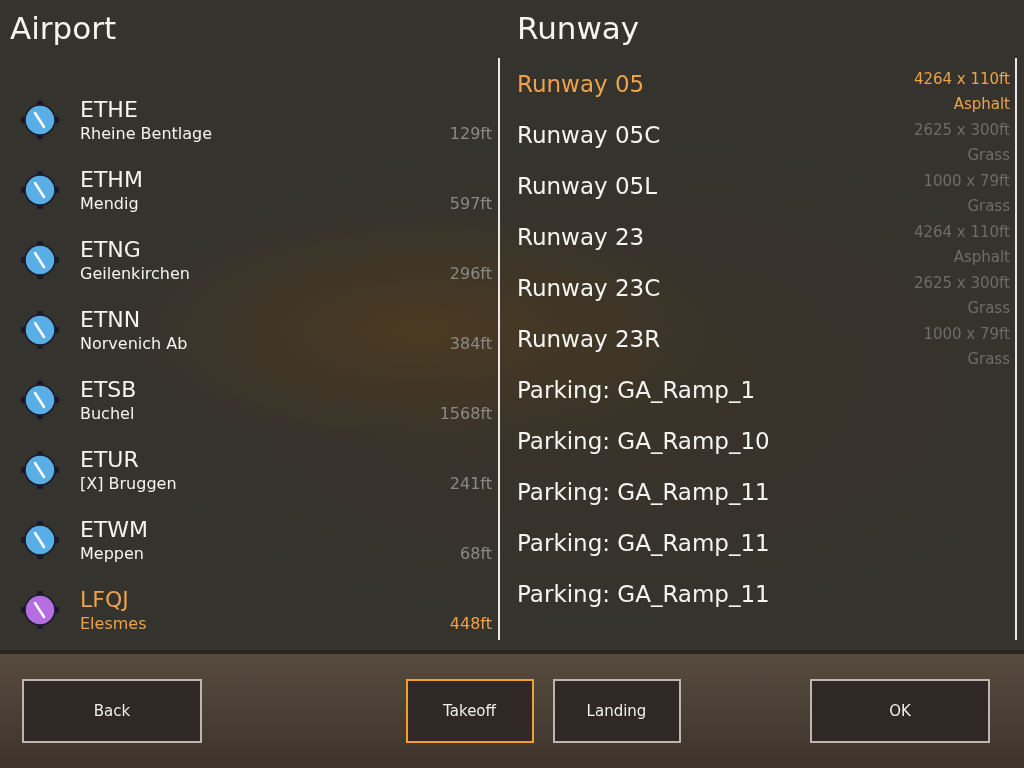  What do you see at coordinates (112, 553) in the screenshot?
I see `airport-name: Meppen` at bounding box center [112, 553].